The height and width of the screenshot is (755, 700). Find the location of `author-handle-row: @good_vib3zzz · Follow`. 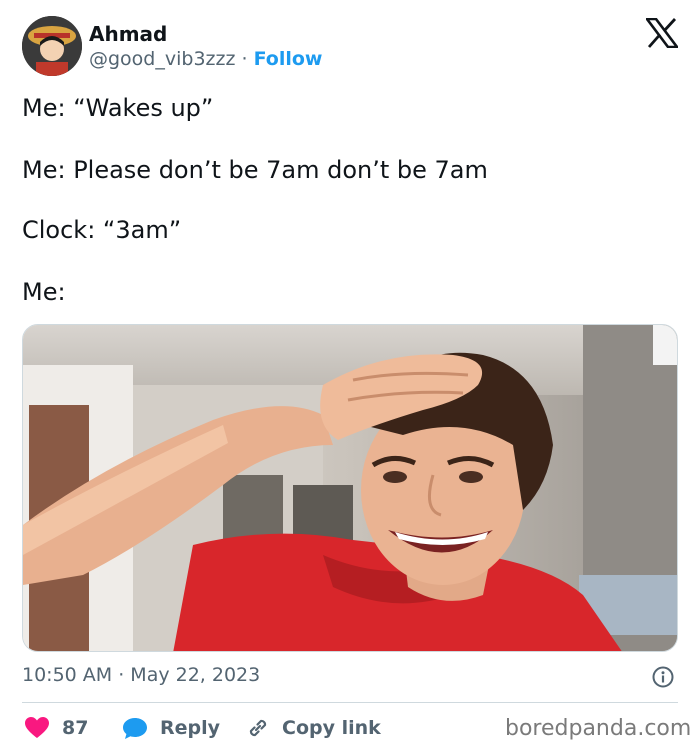

author-handle-row: @good_vib3zzz · Follow is located at coordinates (206, 59).